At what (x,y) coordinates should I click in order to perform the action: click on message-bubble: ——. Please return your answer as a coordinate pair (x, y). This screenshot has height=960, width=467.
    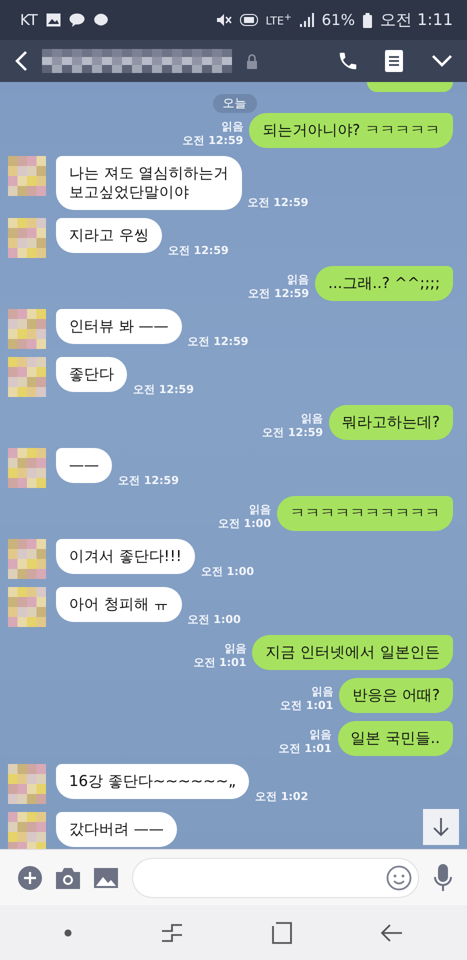
    Looking at the image, I should click on (84, 465).